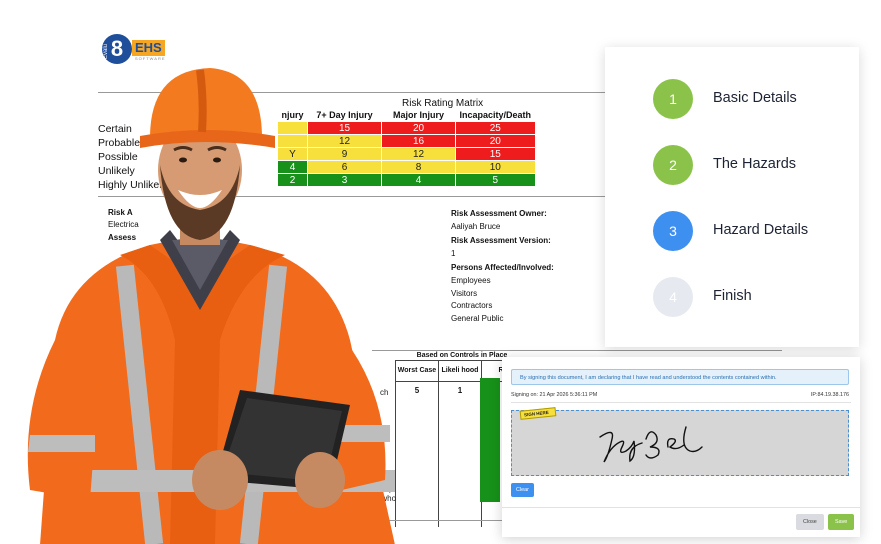  Describe the element at coordinates (522, 490) in the screenshot. I see `clear-button: Clear` at that location.